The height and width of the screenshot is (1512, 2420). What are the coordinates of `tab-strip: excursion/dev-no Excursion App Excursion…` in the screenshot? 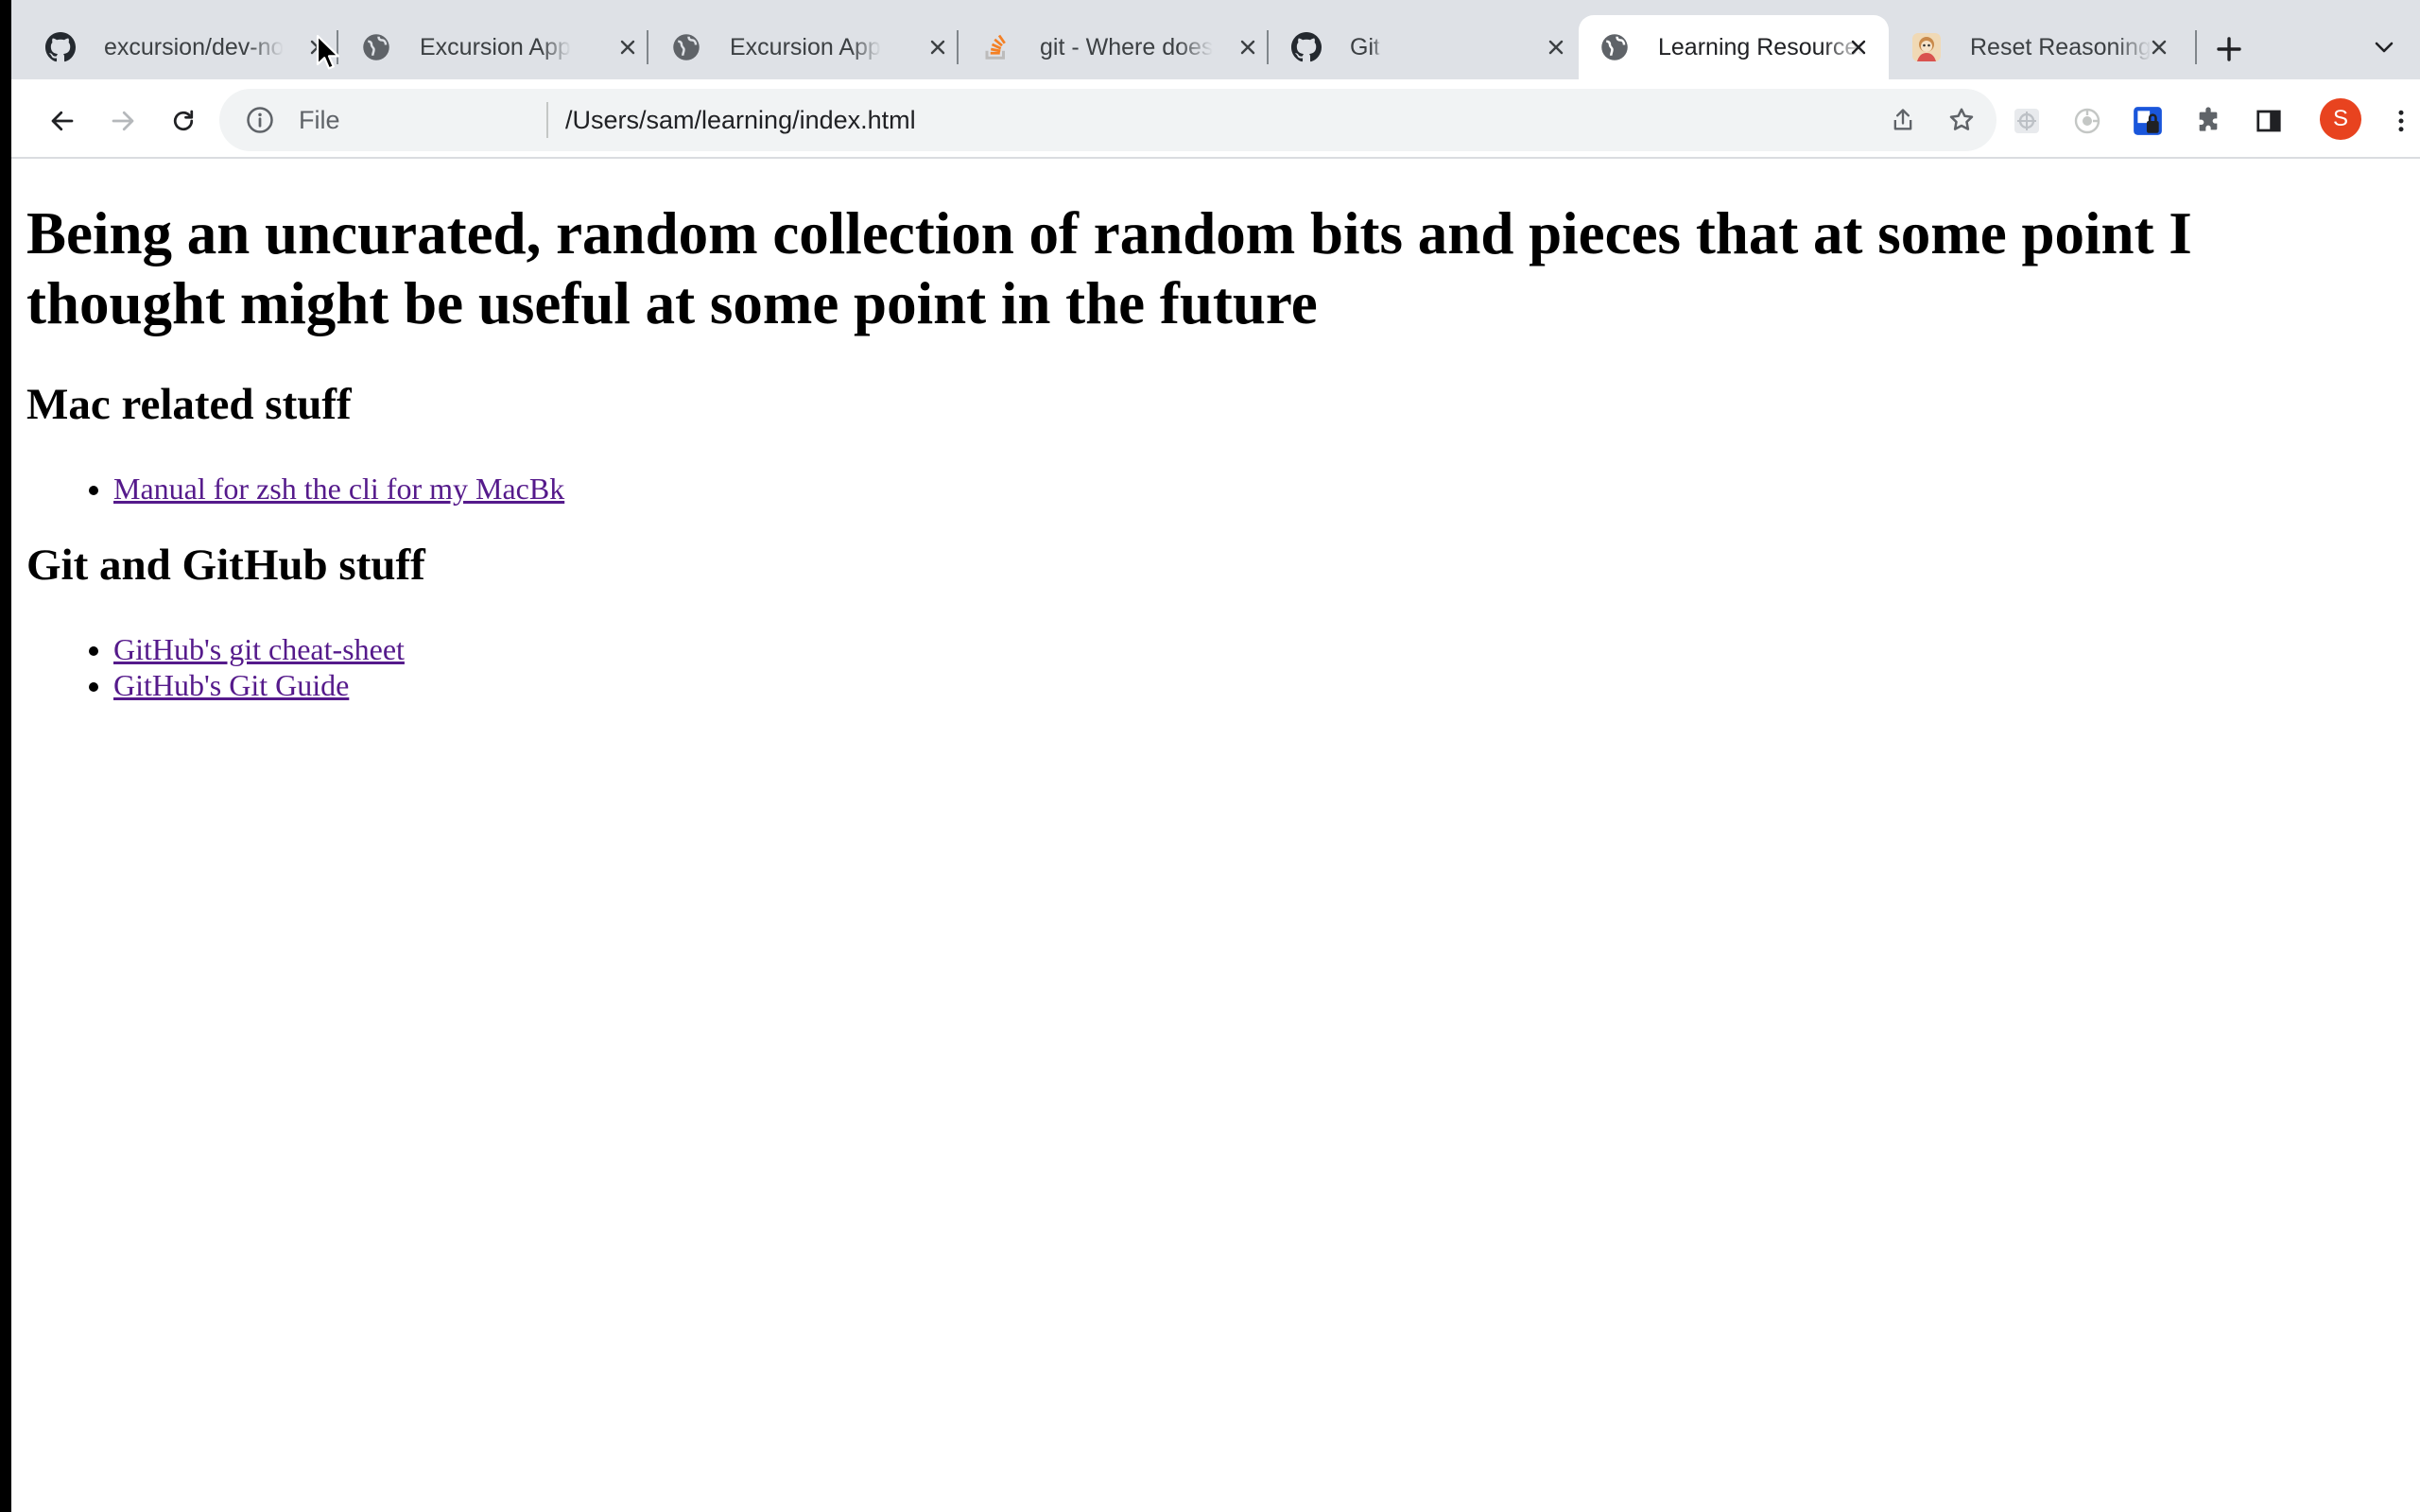 It's located at (1215, 39).